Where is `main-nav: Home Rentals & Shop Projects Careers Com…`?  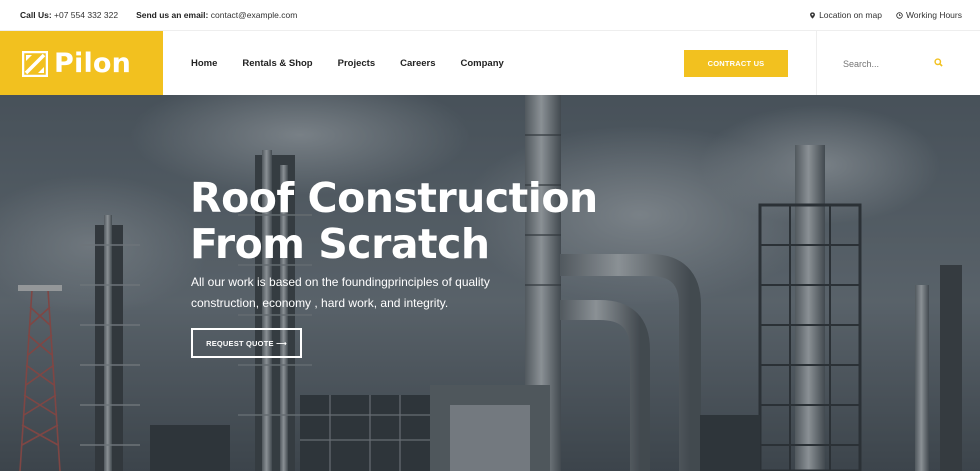 main-nav: Home Rentals & Shop Projects Careers Com… is located at coordinates (347, 63).